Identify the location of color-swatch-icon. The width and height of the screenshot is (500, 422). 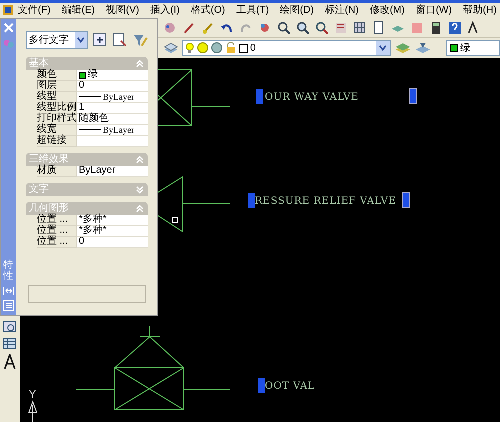
(243, 48).